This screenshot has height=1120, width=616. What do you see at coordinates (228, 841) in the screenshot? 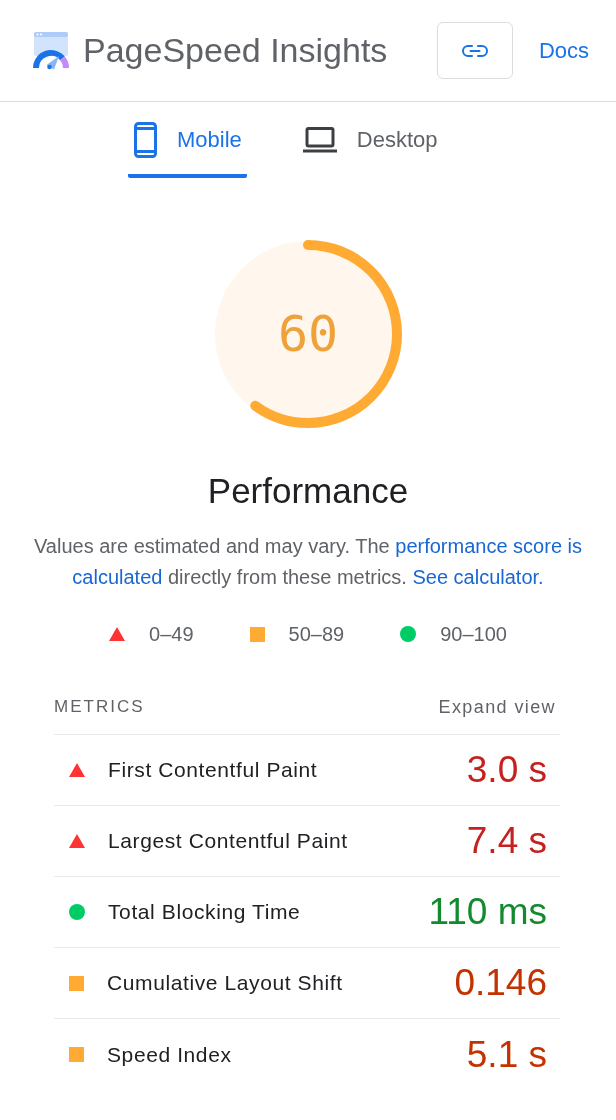
I see `metric-label: Largest Contentful Paint` at bounding box center [228, 841].